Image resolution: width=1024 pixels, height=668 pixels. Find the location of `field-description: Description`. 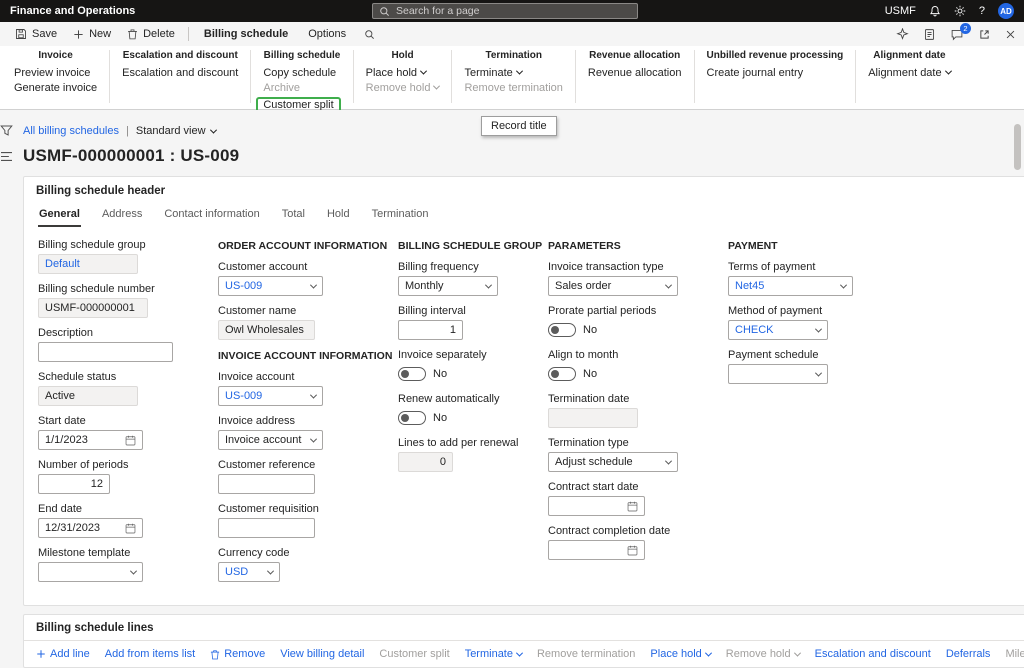

field-description: Description is located at coordinates (113, 344).